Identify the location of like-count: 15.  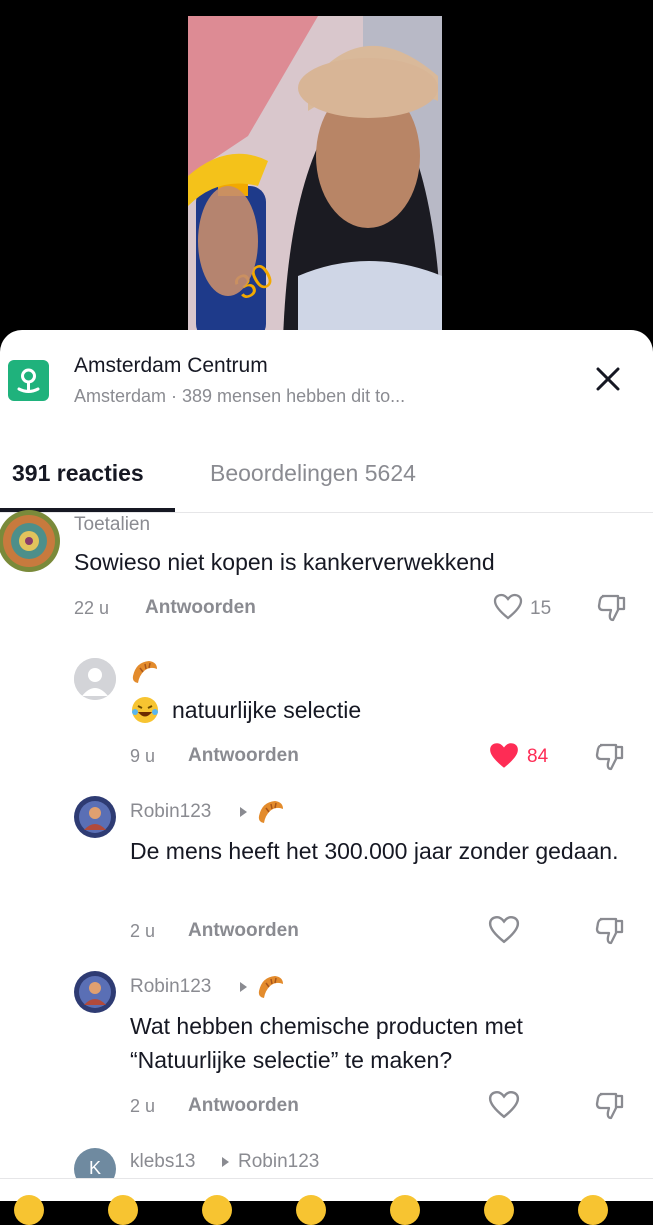
(541, 608).